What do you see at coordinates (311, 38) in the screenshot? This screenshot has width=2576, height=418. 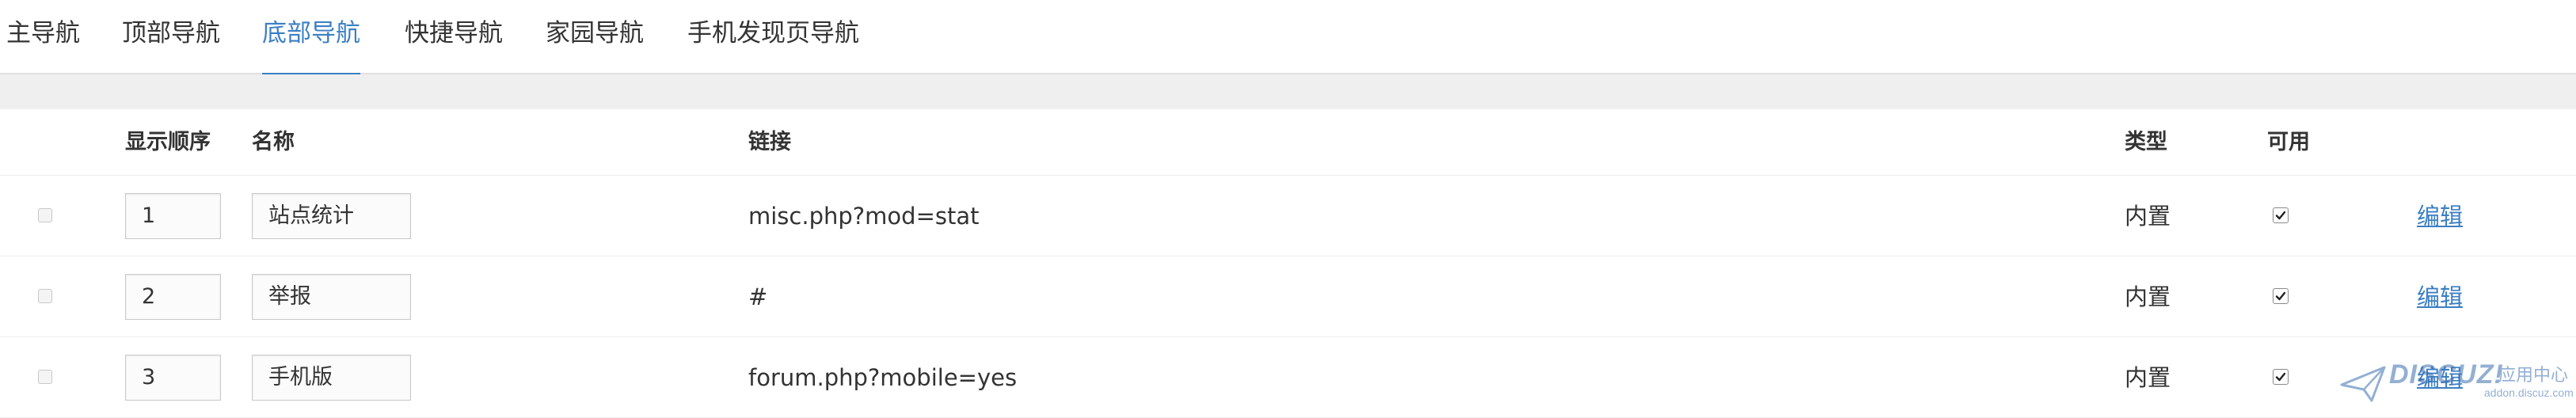 I see `tab-footer-nav: 底部导航` at bounding box center [311, 38].